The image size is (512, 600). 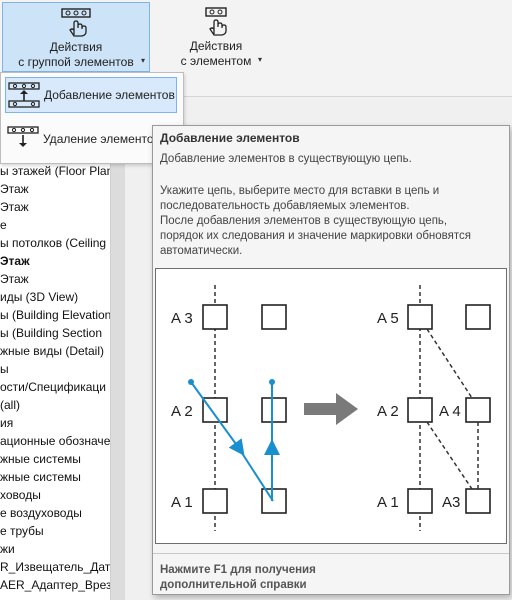 What do you see at coordinates (76, 62) in the screenshot?
I see `group-actions-label-2: с группой элементов` at bounding box center [76, 62].